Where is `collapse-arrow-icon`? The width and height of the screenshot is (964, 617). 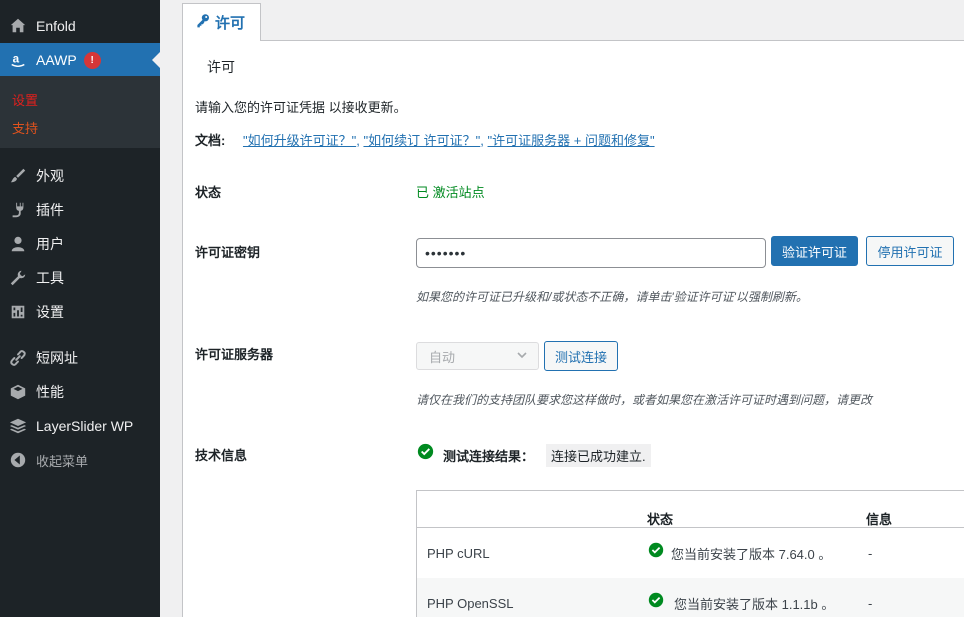
collapse-arrow-icon is located at coordinates (18, 460).